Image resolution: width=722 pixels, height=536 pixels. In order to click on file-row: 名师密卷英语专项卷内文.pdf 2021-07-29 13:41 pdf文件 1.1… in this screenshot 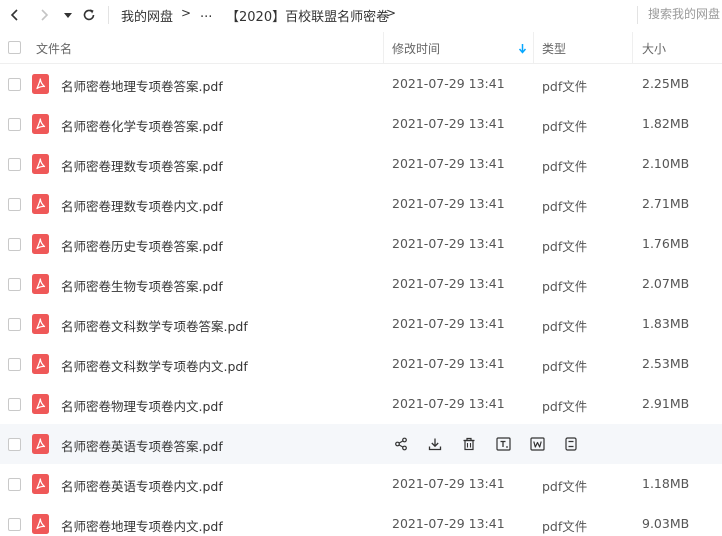, I will do `click(361, 484)`.